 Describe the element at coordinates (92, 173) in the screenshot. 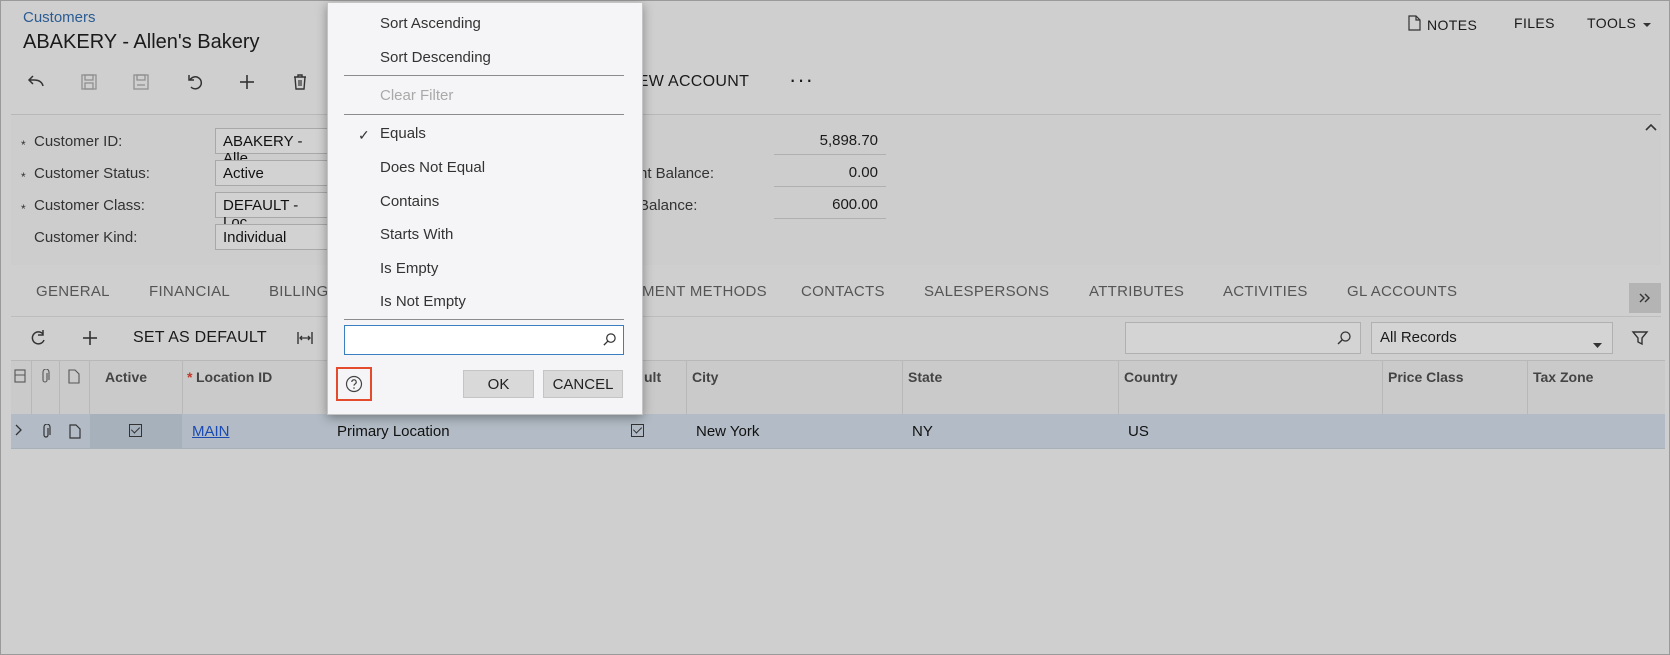

I see `customer-status-label: Customer Status:` at that location.